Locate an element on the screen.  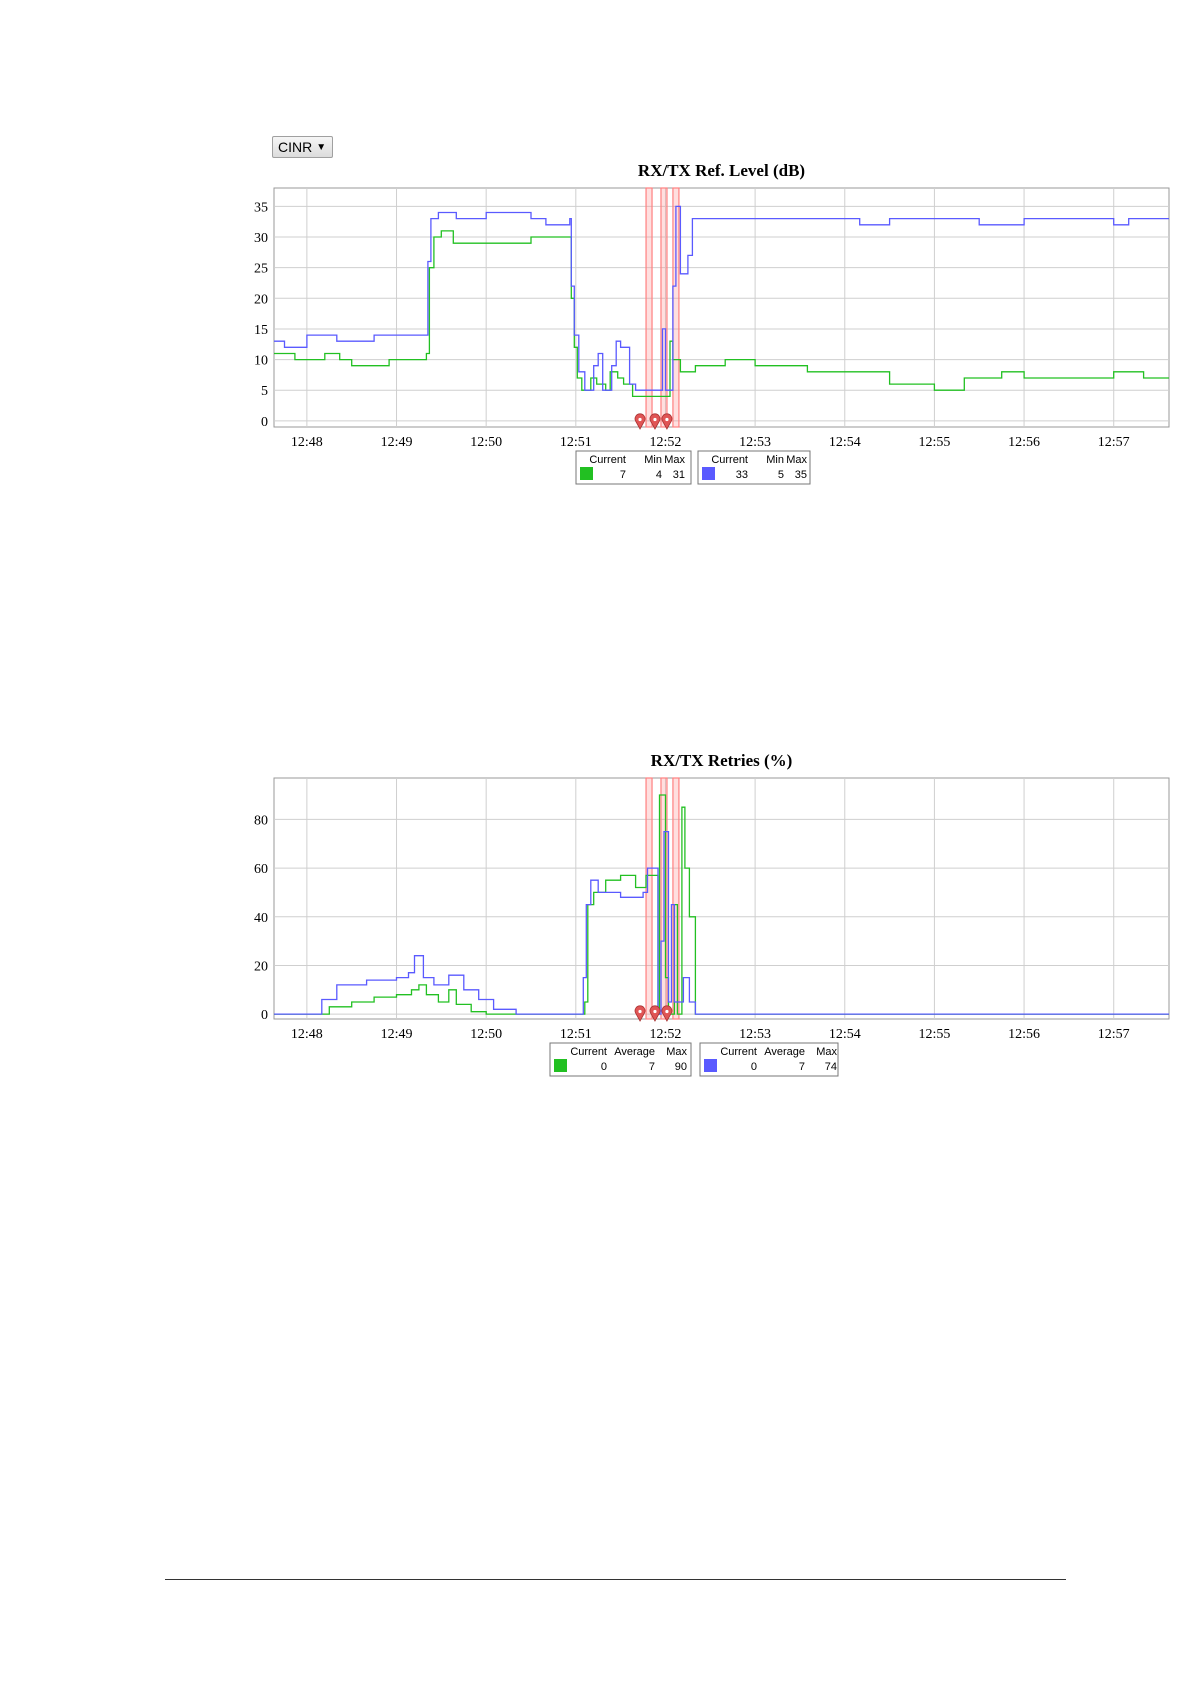
y-tick-label: 5 is located at coordinates (264, 391).